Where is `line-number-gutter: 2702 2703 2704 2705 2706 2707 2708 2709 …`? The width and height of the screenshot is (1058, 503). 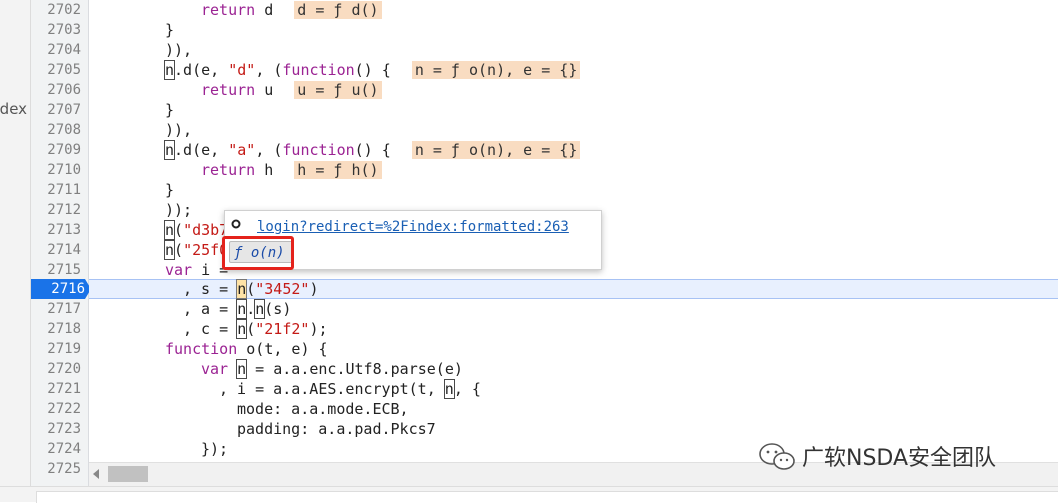
line-number-gutter: 2702 2703 2704 2705 2706 2707 2708 2709 … is located at coordinates (60, 243).